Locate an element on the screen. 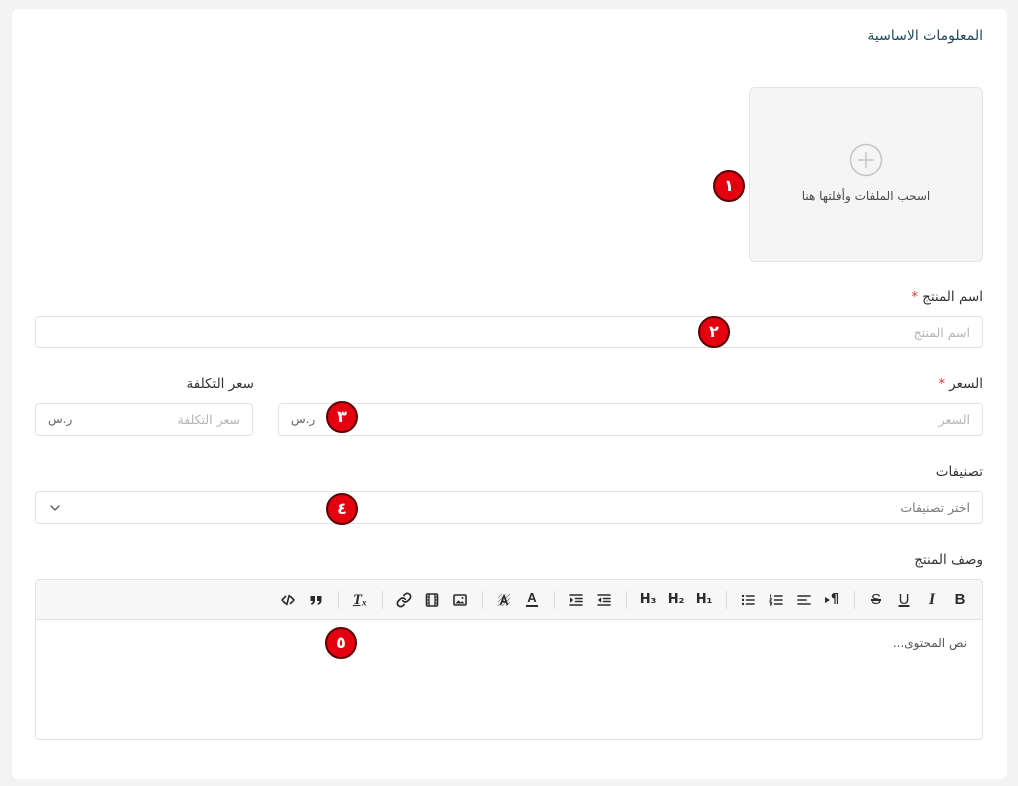  bold-icon: B is located at coordinates (960, 599).